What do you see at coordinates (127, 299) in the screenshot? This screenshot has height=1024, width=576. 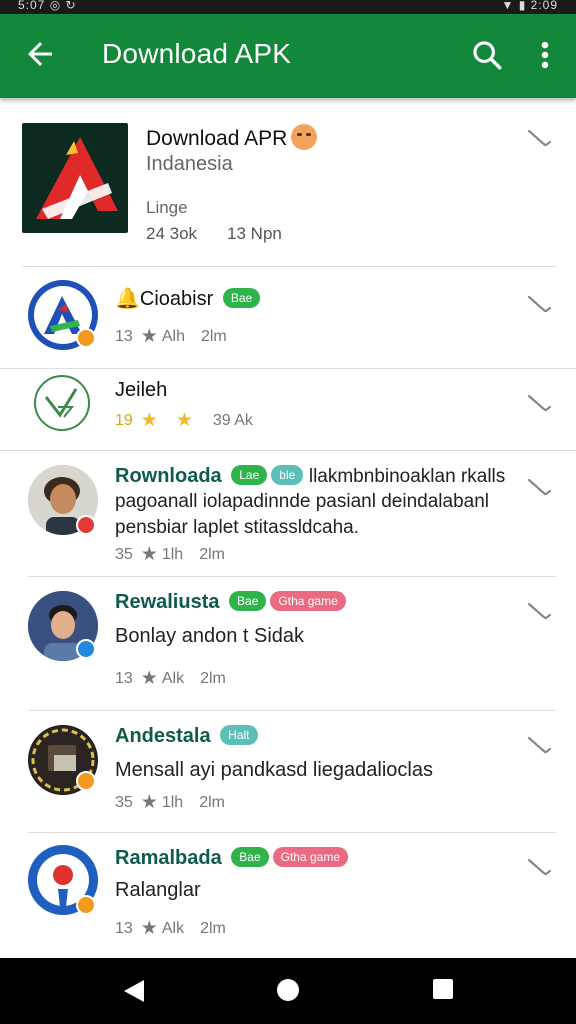 I see `bell-emoji-icon: 🔔` at bounding box center [127, 299].